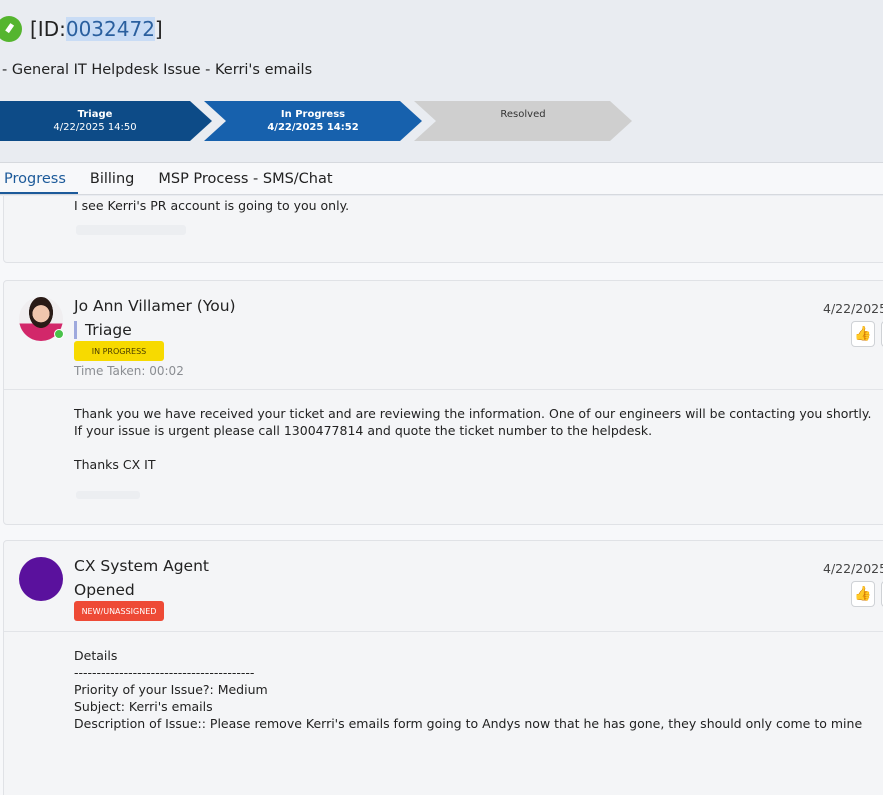 This screenshot has width=883, height=795. Describe the element at coordinates (158, 29) in the screenshot. I see `ticket-id-suffix: ]` at that location.